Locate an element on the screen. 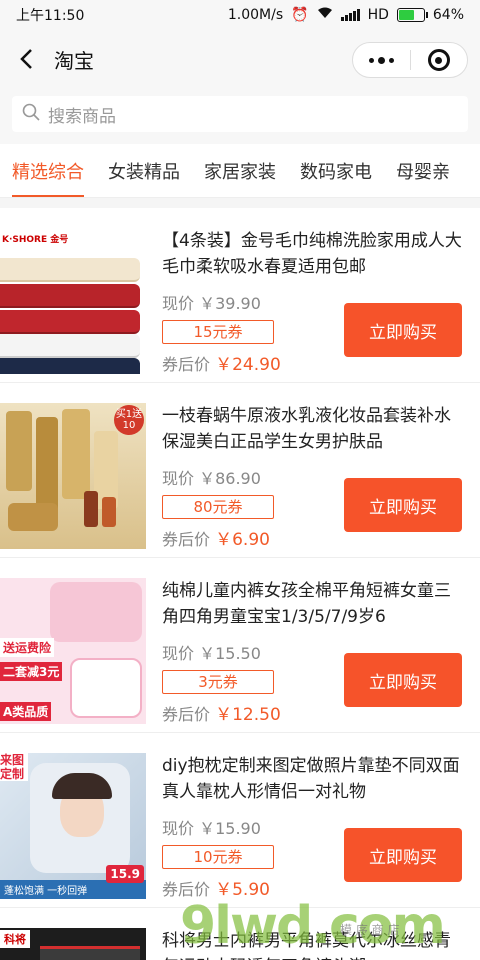 The width and height of the screenshot is (480, 960). title-bar: 淘宝 is located at coordinates (240, 59).